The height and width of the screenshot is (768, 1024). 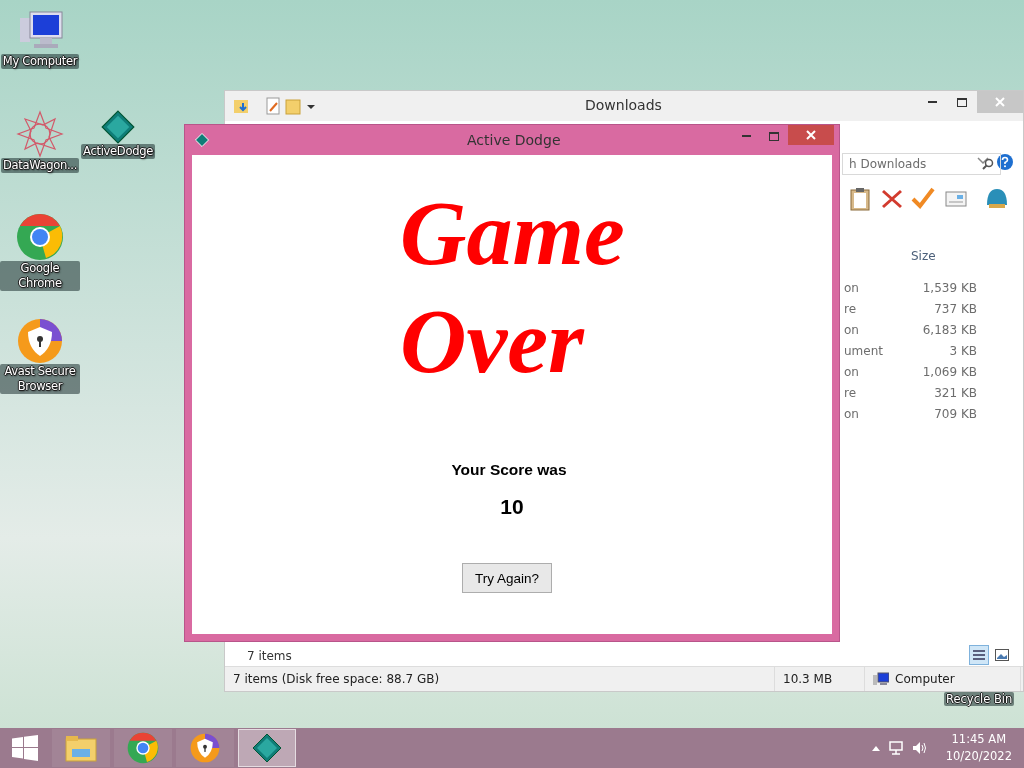 I want to click on score-value: 10, so click(x=512, y=507).